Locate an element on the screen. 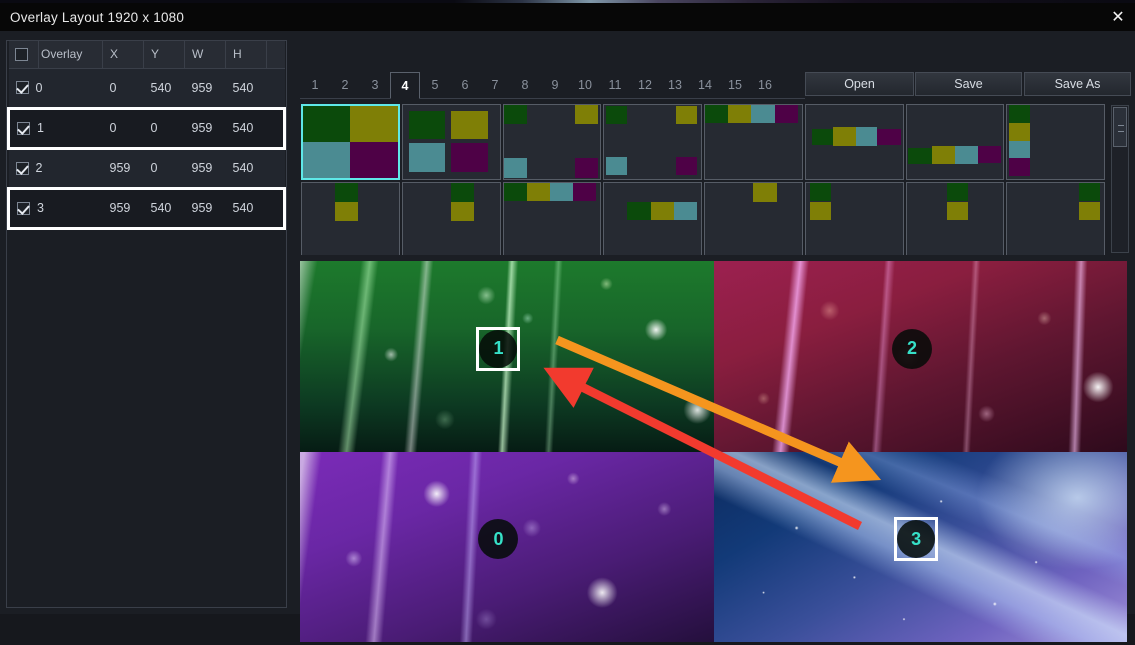 This screenshot has height=645, width=1135. select-all-checkbox is located at coordinates (21, 55).